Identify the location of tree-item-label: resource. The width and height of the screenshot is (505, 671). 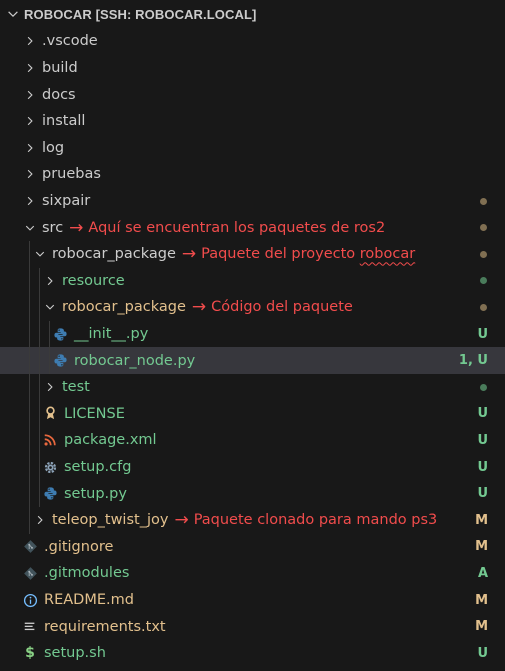
(93, 280).